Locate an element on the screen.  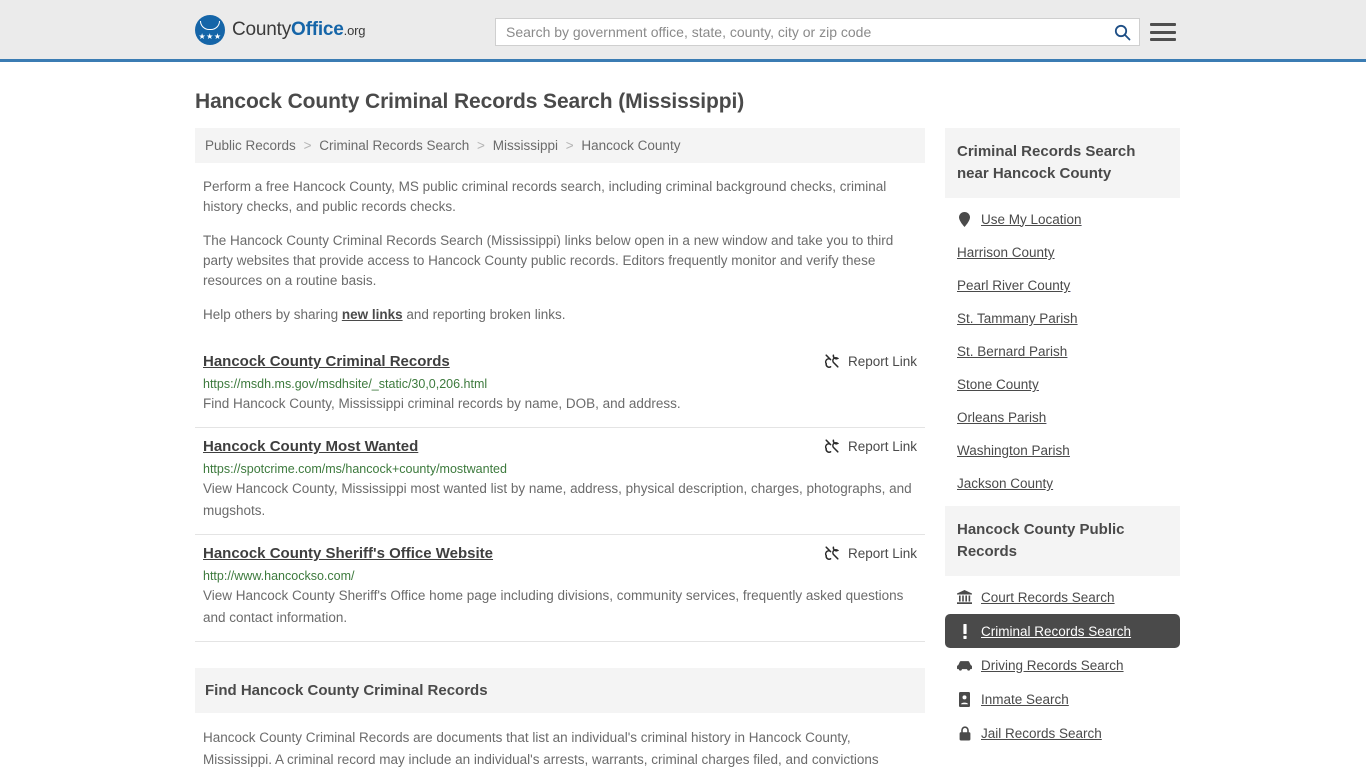
breadcrumb-item-1: Criminal Records Search is located at coordinates (394, 145).